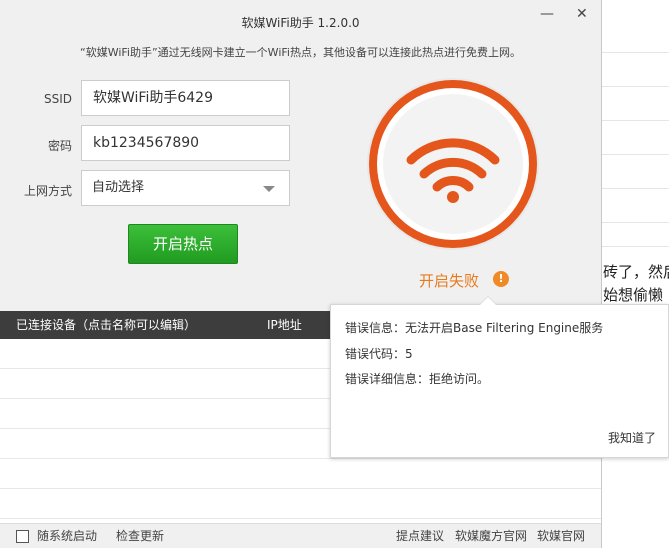 This screenshot has height=548, width=669. I want to click on mofang-site-link: 软媒魔方官网, so click(491, 536).